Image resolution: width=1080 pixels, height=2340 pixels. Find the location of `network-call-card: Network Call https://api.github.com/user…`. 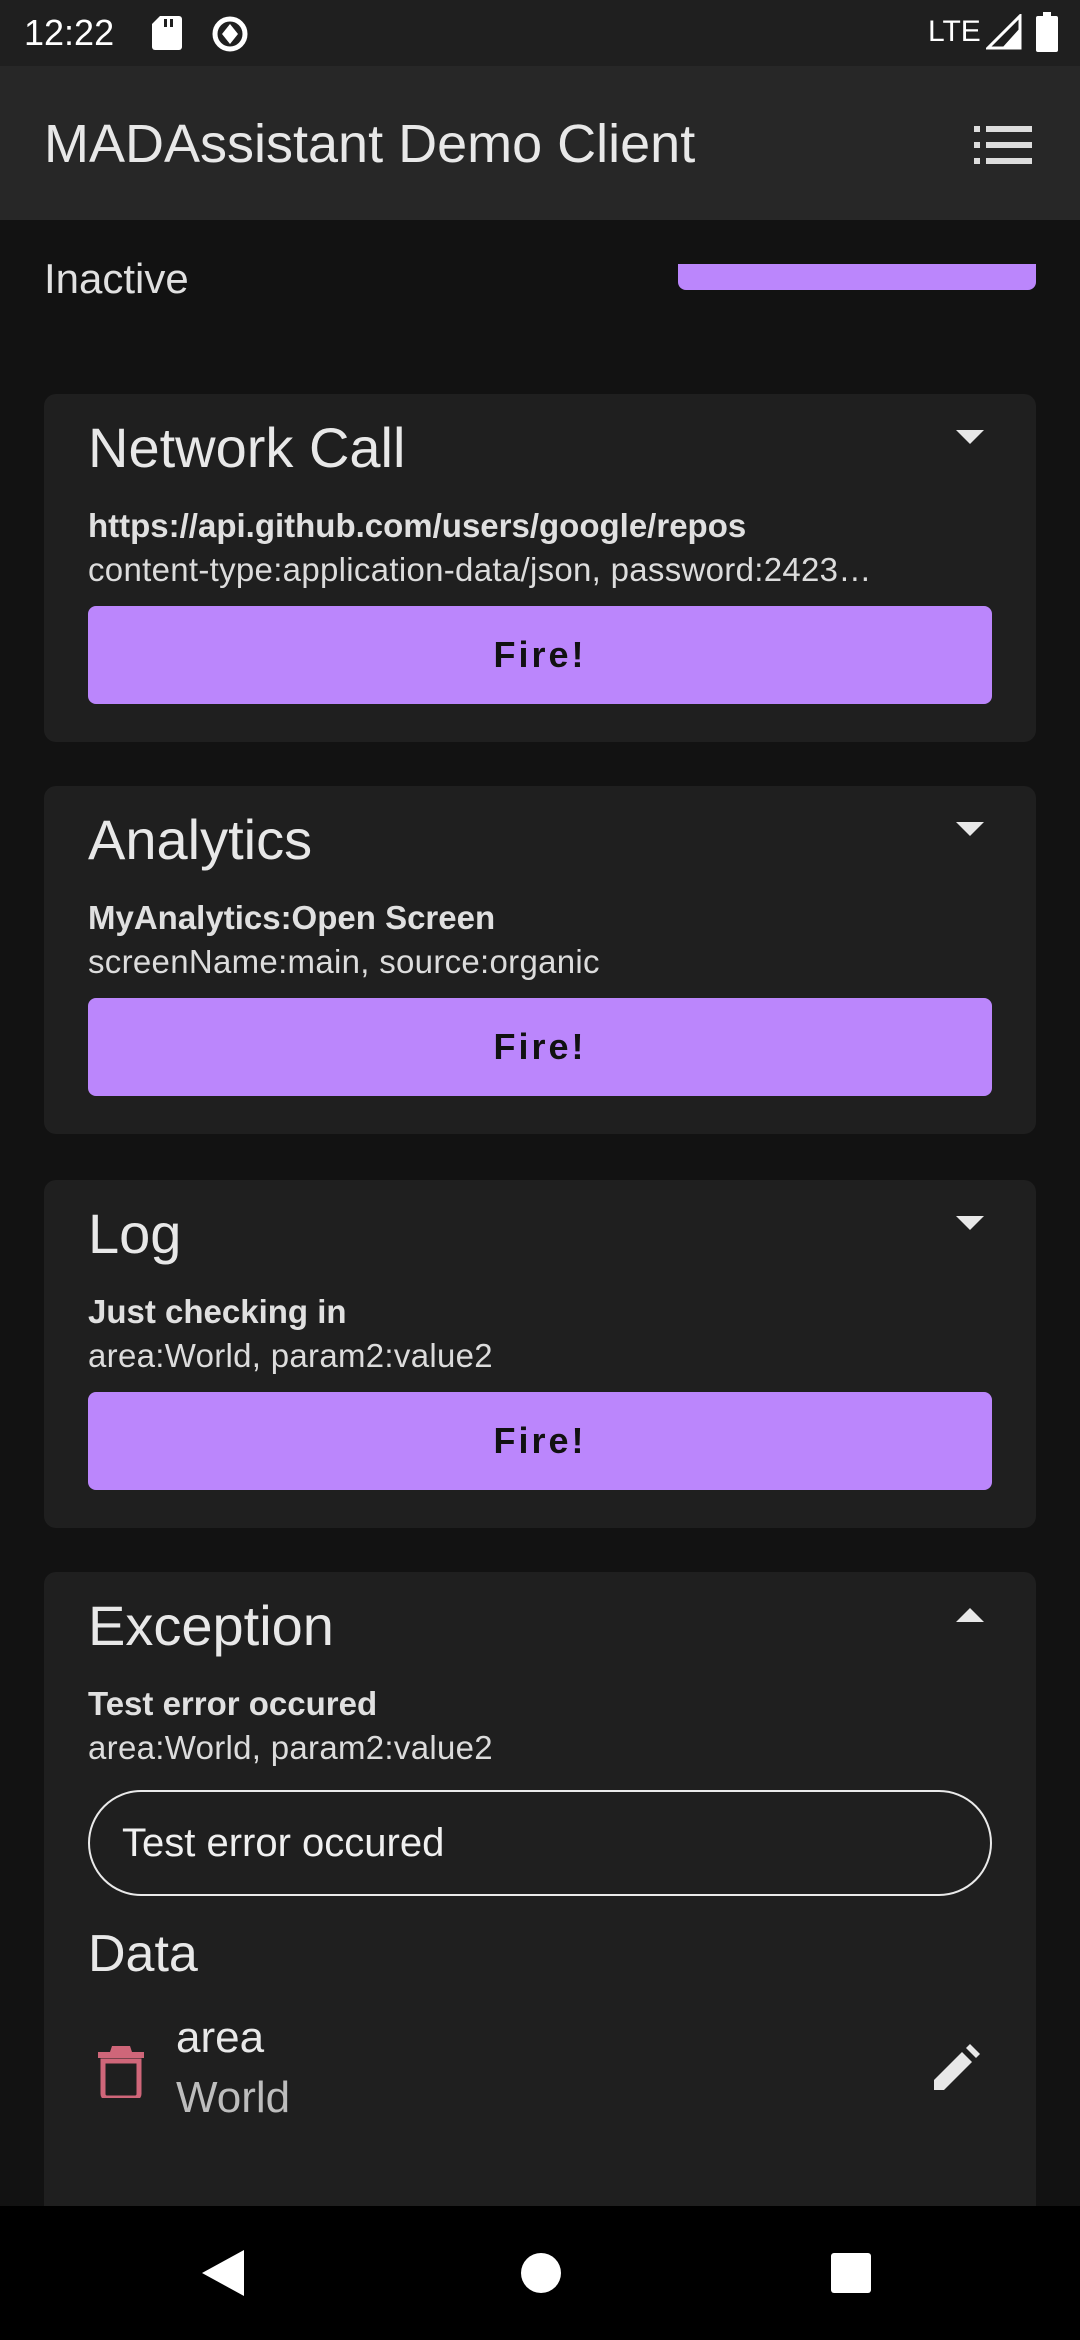

network-call-card: Network Call https://api.github.com/user… is located at coordinates (540, 568).